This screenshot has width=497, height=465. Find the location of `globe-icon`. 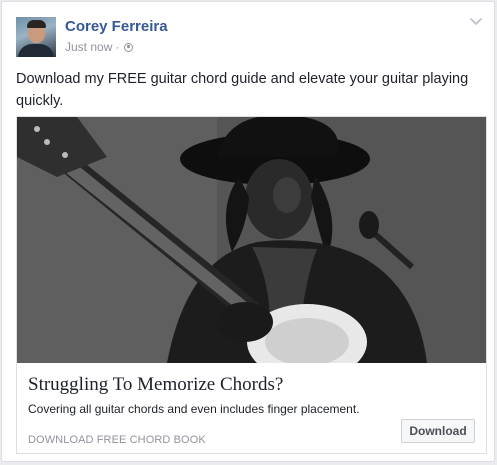

globe-icon is located at coordinates (129, 47).